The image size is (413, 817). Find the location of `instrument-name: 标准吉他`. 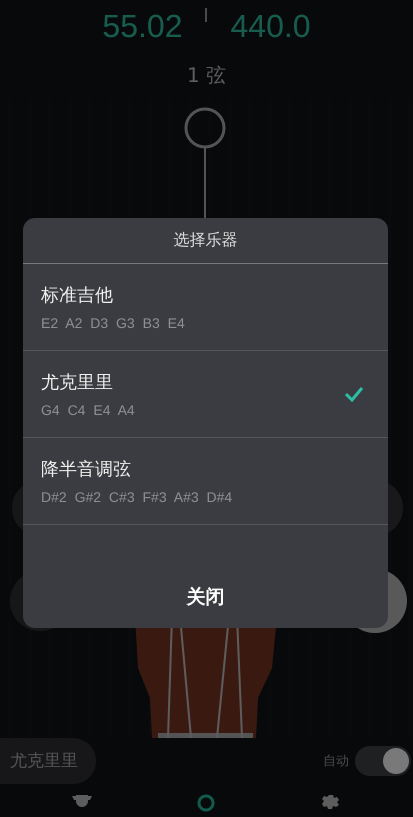

instrument-name: 标准吉他 is located at coordinates (77, 295).